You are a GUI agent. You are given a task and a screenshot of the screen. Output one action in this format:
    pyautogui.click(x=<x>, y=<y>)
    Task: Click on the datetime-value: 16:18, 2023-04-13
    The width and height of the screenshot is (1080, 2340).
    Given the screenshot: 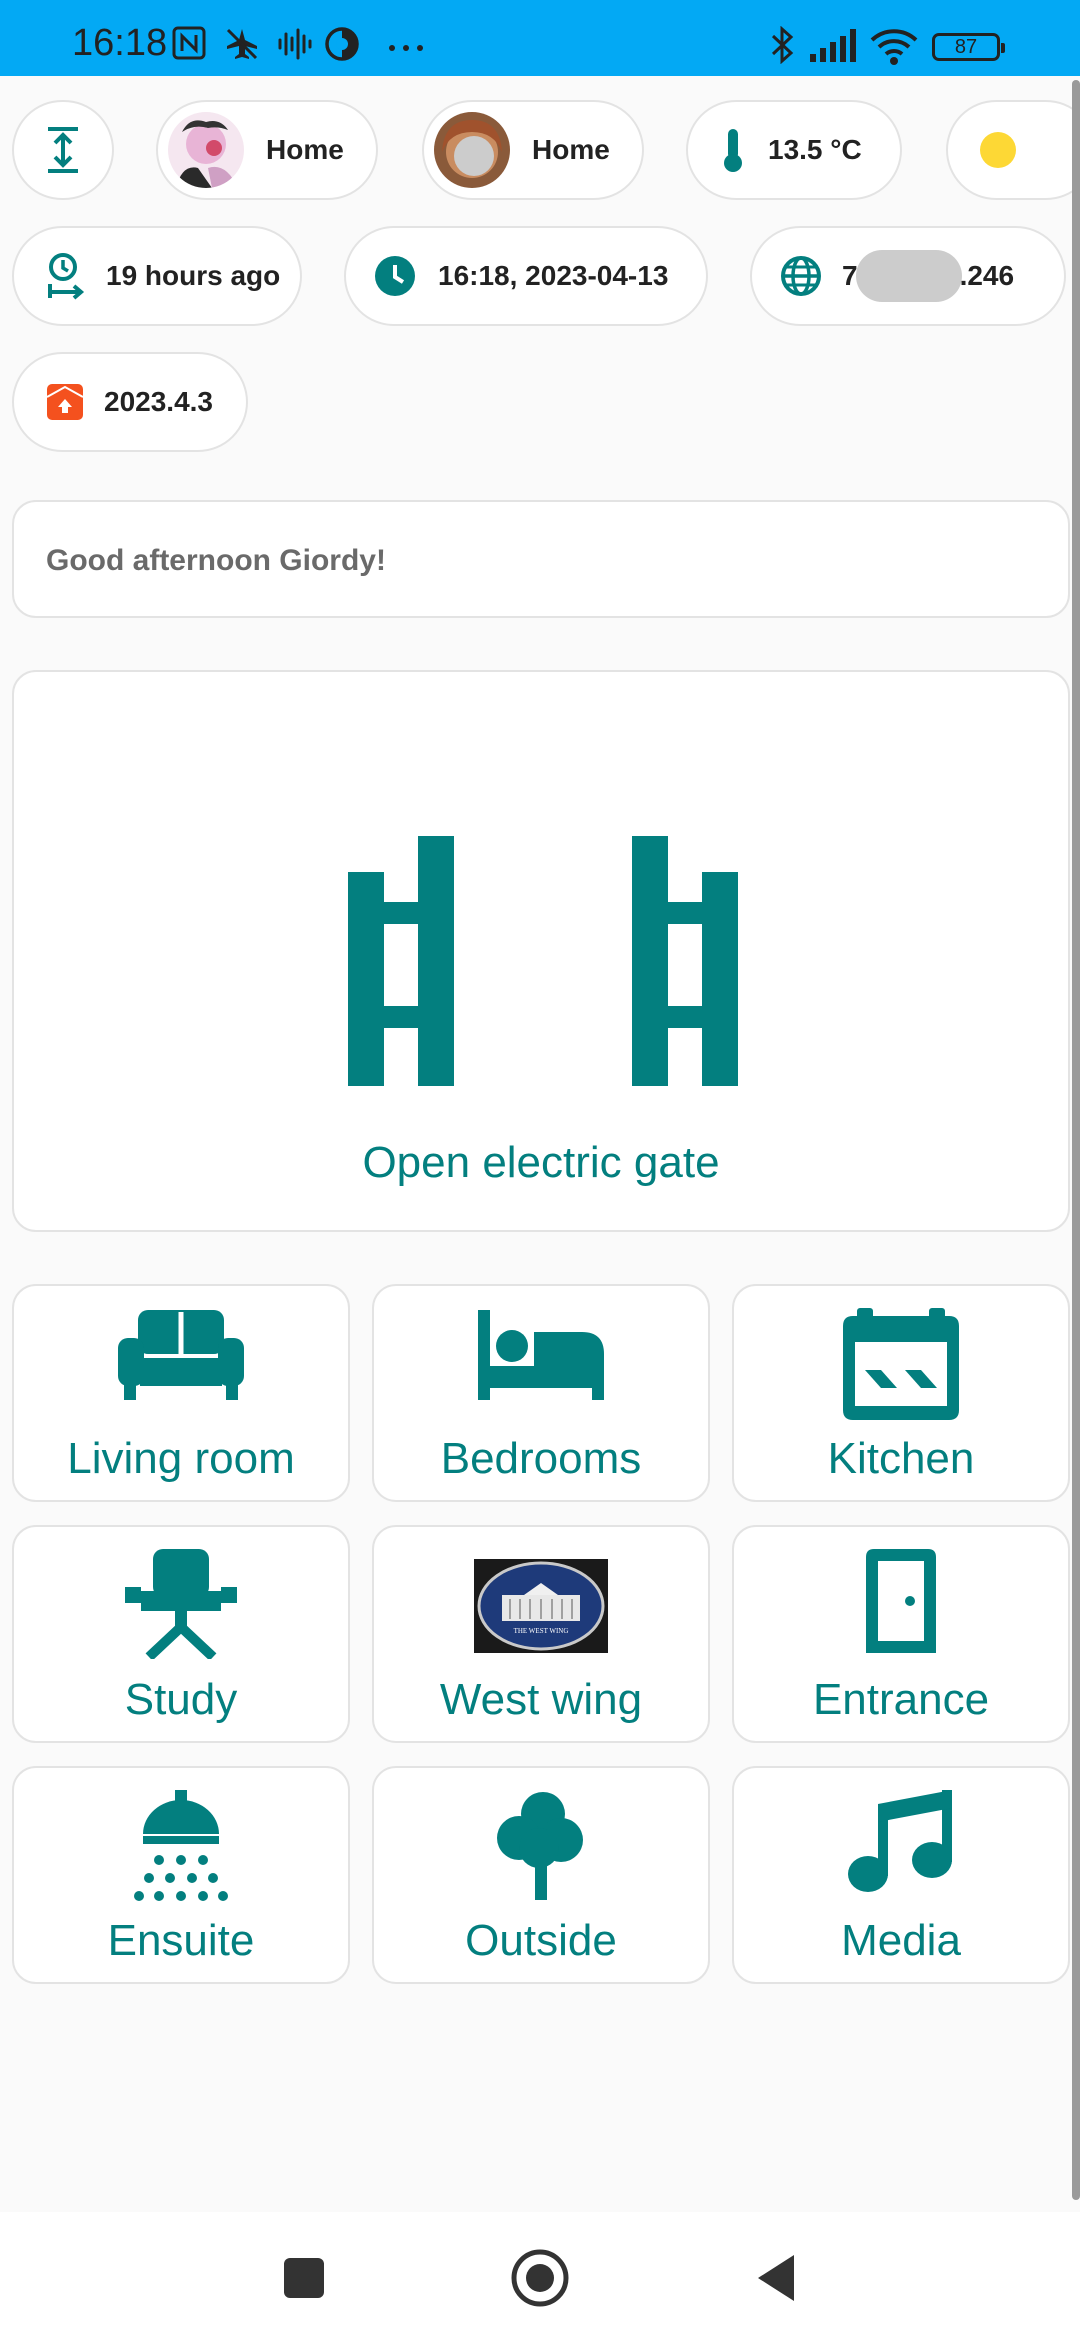 What is the action you would take?
    pyautogui.click(x=553, y=275)
    